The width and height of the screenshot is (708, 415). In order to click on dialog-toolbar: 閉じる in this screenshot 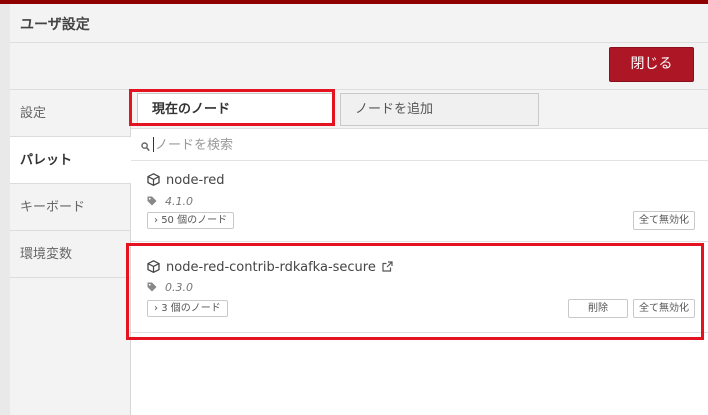, I will do `click(359, 66)`.